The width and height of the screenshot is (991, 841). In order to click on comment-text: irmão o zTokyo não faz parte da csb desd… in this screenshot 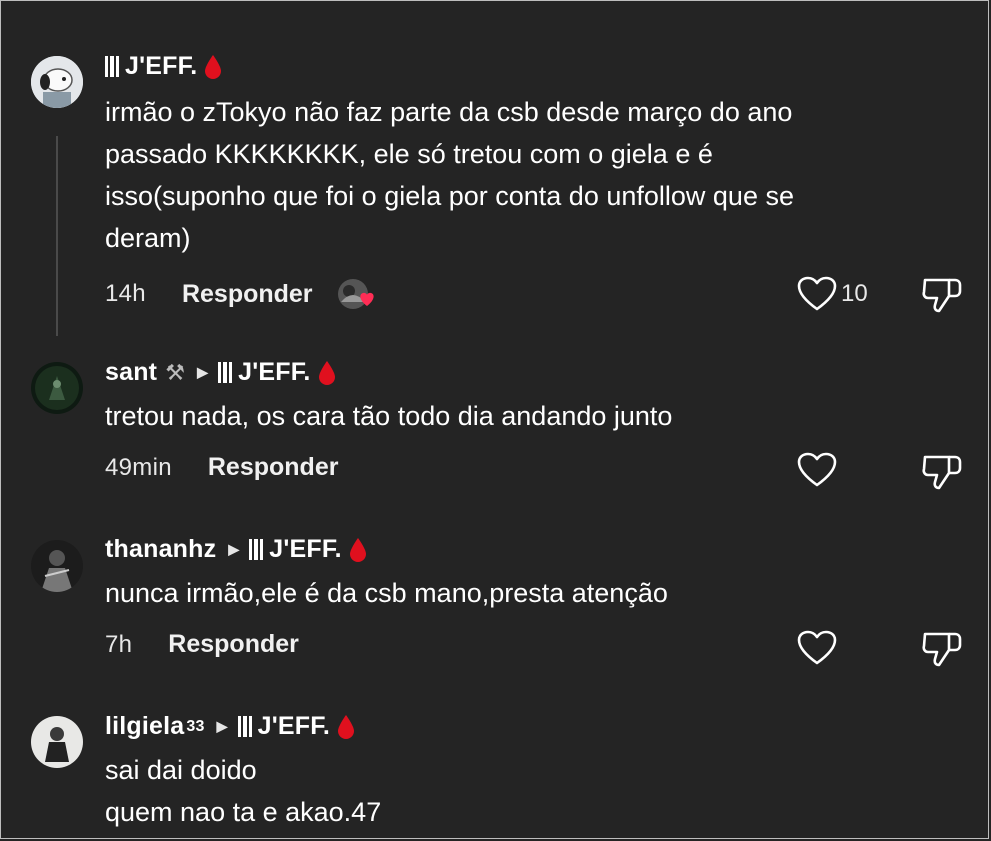, I will do `click(449, 175)`.